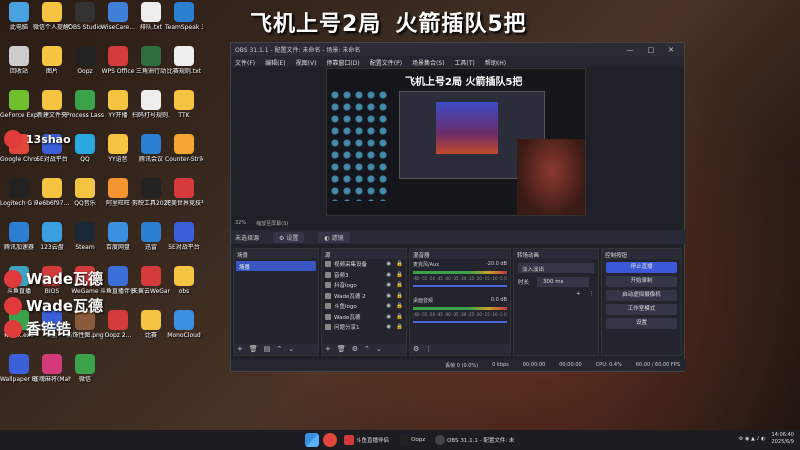 Image resolution: width=800 pixels, height=450 pixels. Describe the element at coordinates (364, 306) in the screenshot. I see `source-item: 斗鱼logo ◉ 🔒` at that location.